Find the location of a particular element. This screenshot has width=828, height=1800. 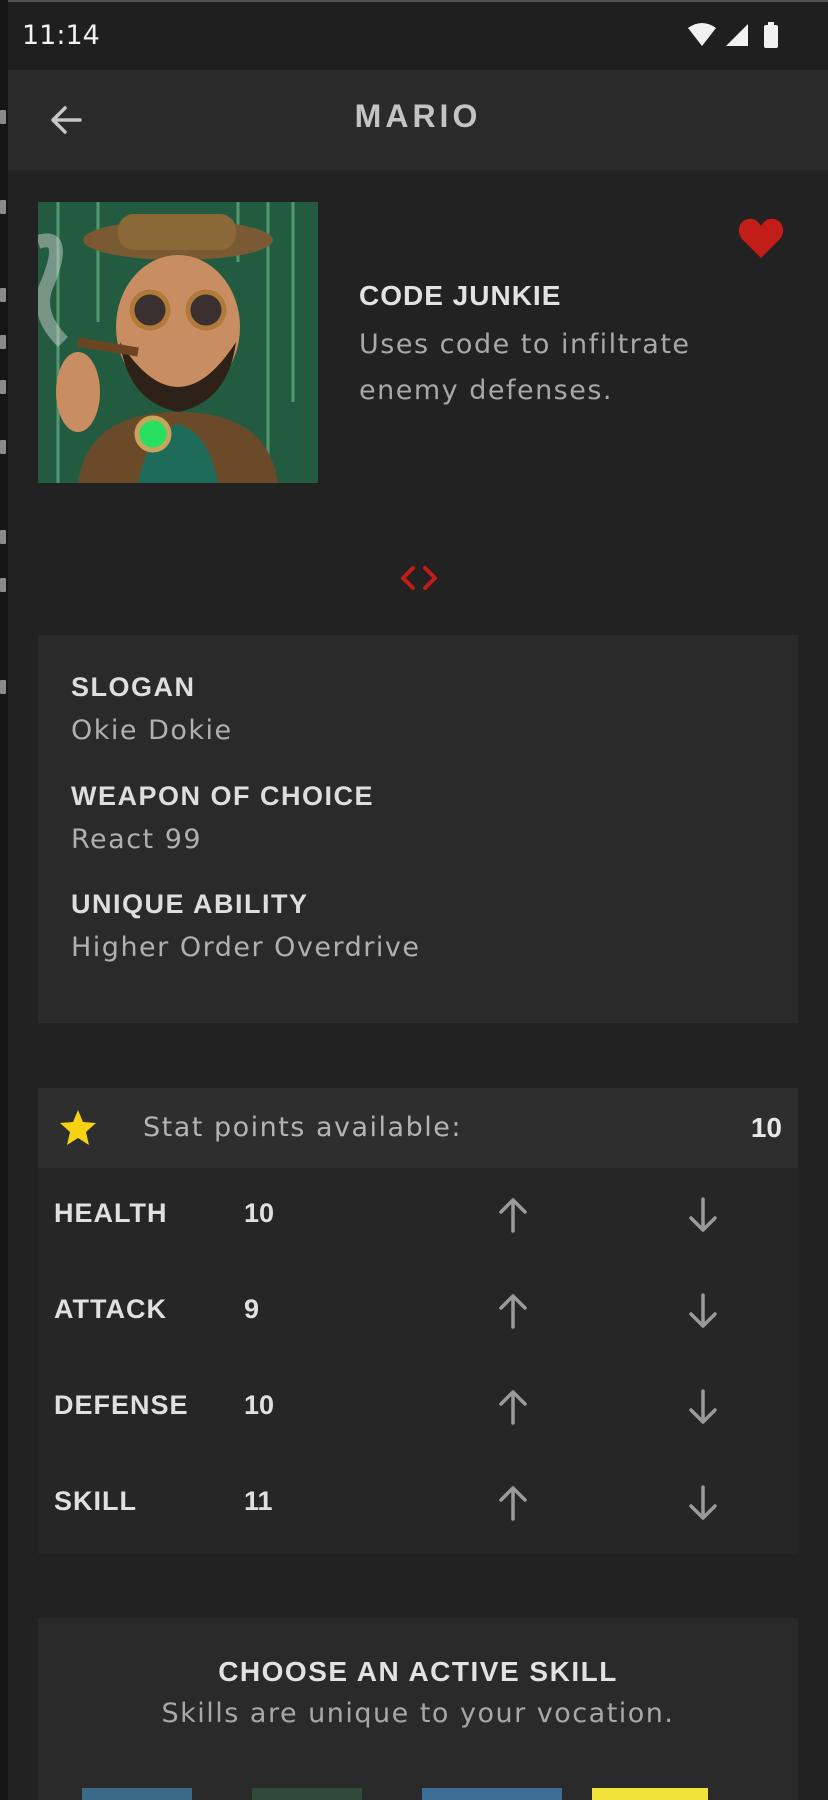

heart-icon is located at coordinates (761, 238).